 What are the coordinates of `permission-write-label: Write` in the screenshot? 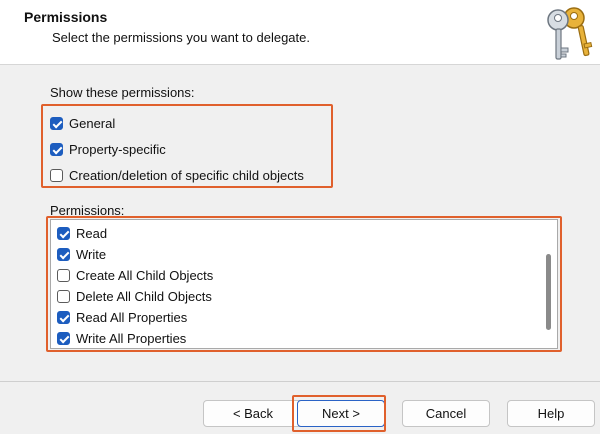 It's located at (91, 254).